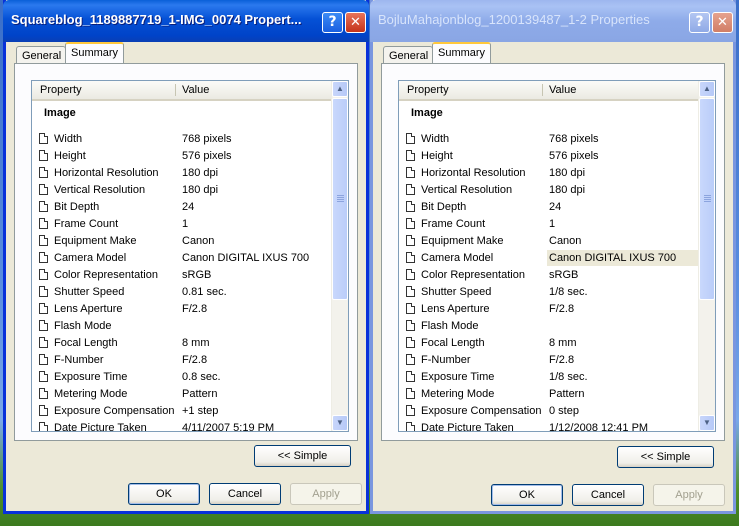 This screenshot has height=526, width=739. I want to click on property-value: 1, so click(552, 224).